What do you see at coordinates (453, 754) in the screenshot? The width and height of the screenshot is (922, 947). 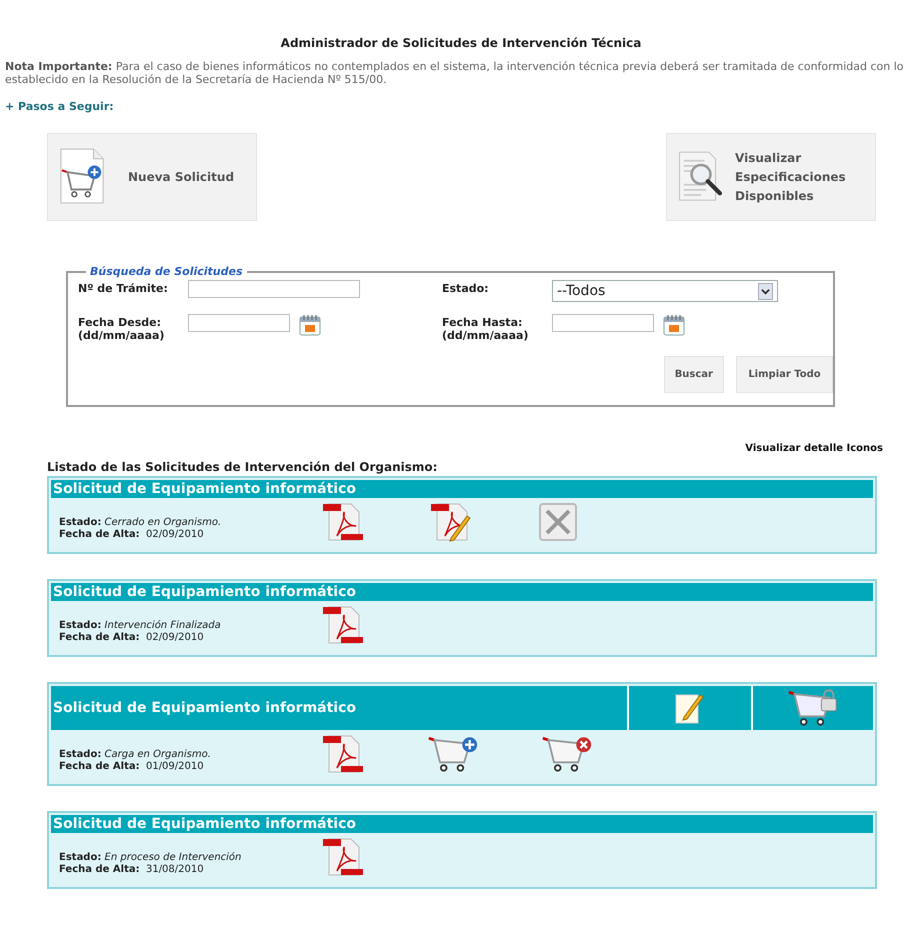 I see `cart-plus-icon` at bounding box center [453, 754].